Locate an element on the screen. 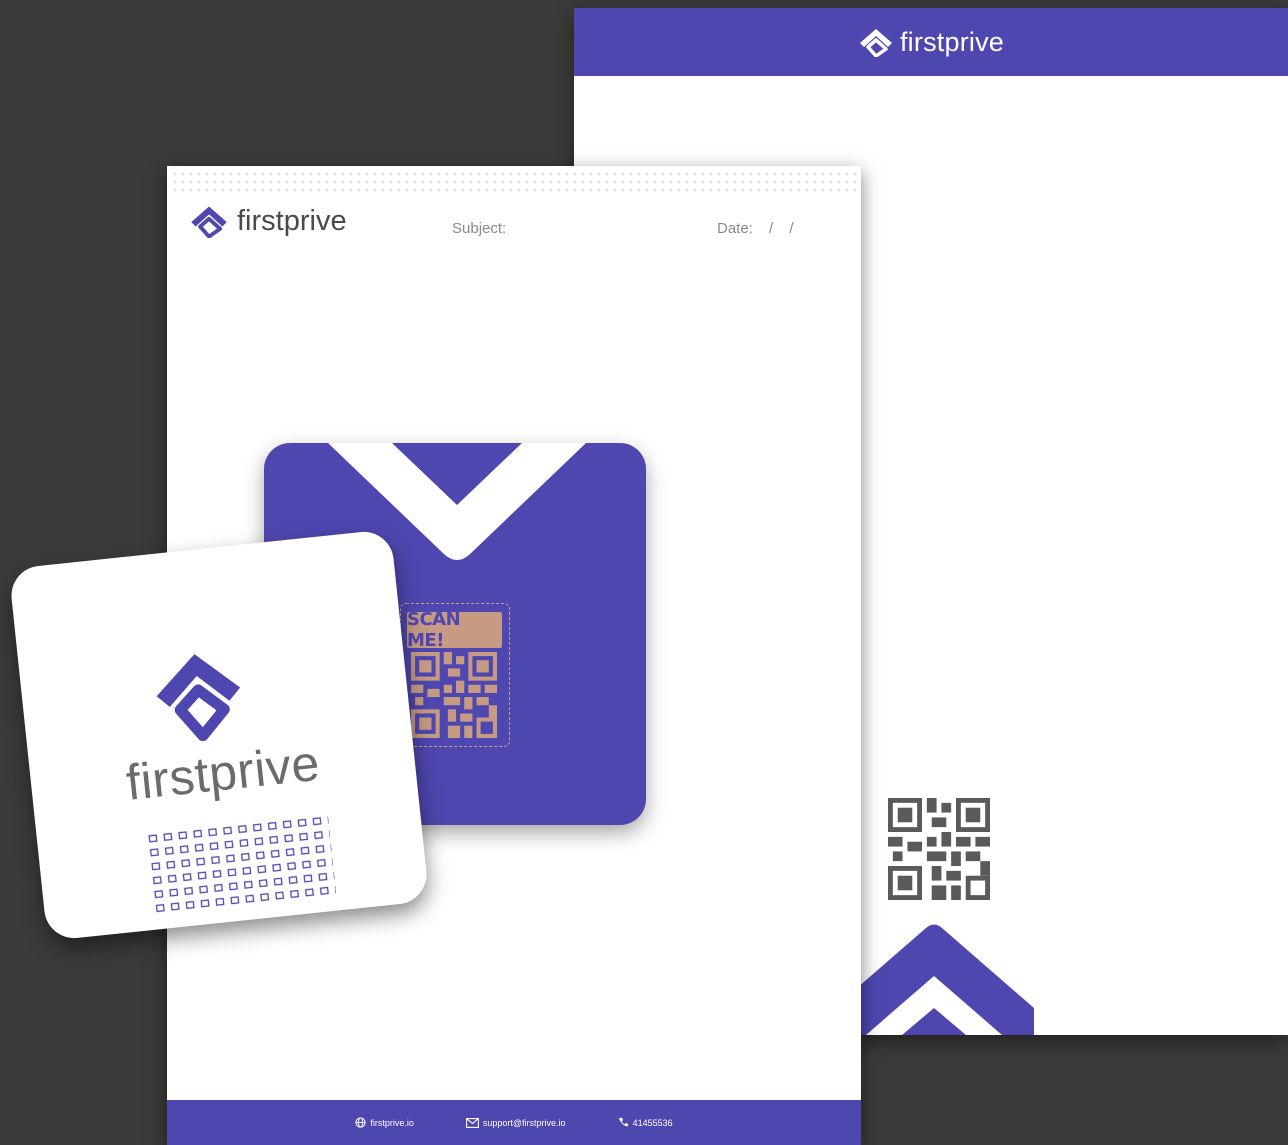 This screenshot has width=1288, height=1145. front-brand: firstprive is located at coordinates (268, 221).